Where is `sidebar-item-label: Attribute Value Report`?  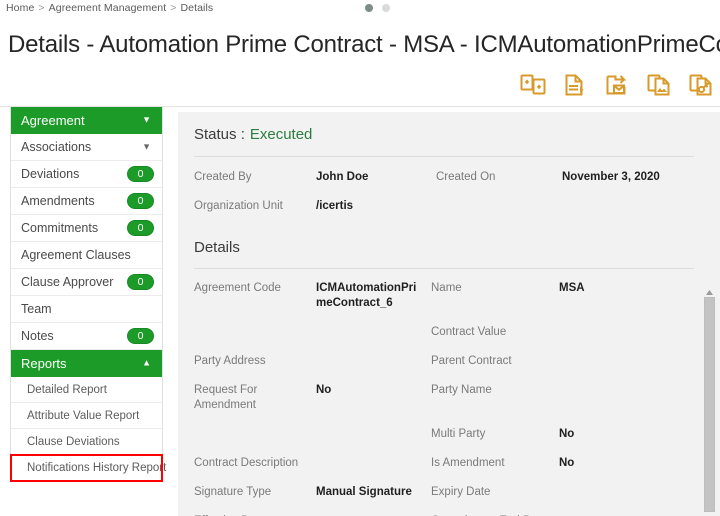
sidebar-item-label: Attribute Value Report is located at coordinates (83, 415).